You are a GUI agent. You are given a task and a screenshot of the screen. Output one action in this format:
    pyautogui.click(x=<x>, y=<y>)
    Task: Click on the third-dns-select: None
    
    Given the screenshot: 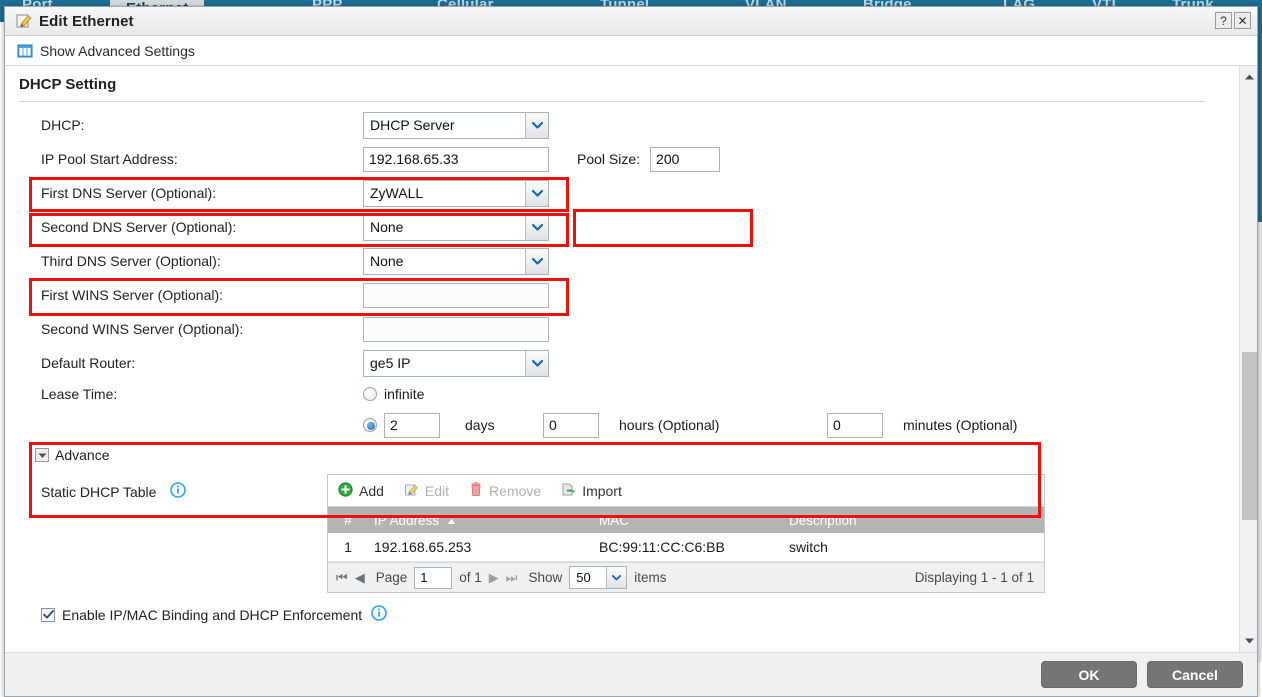 What is the action you would take?
    pyautogui.click(x=456, y=261)
    